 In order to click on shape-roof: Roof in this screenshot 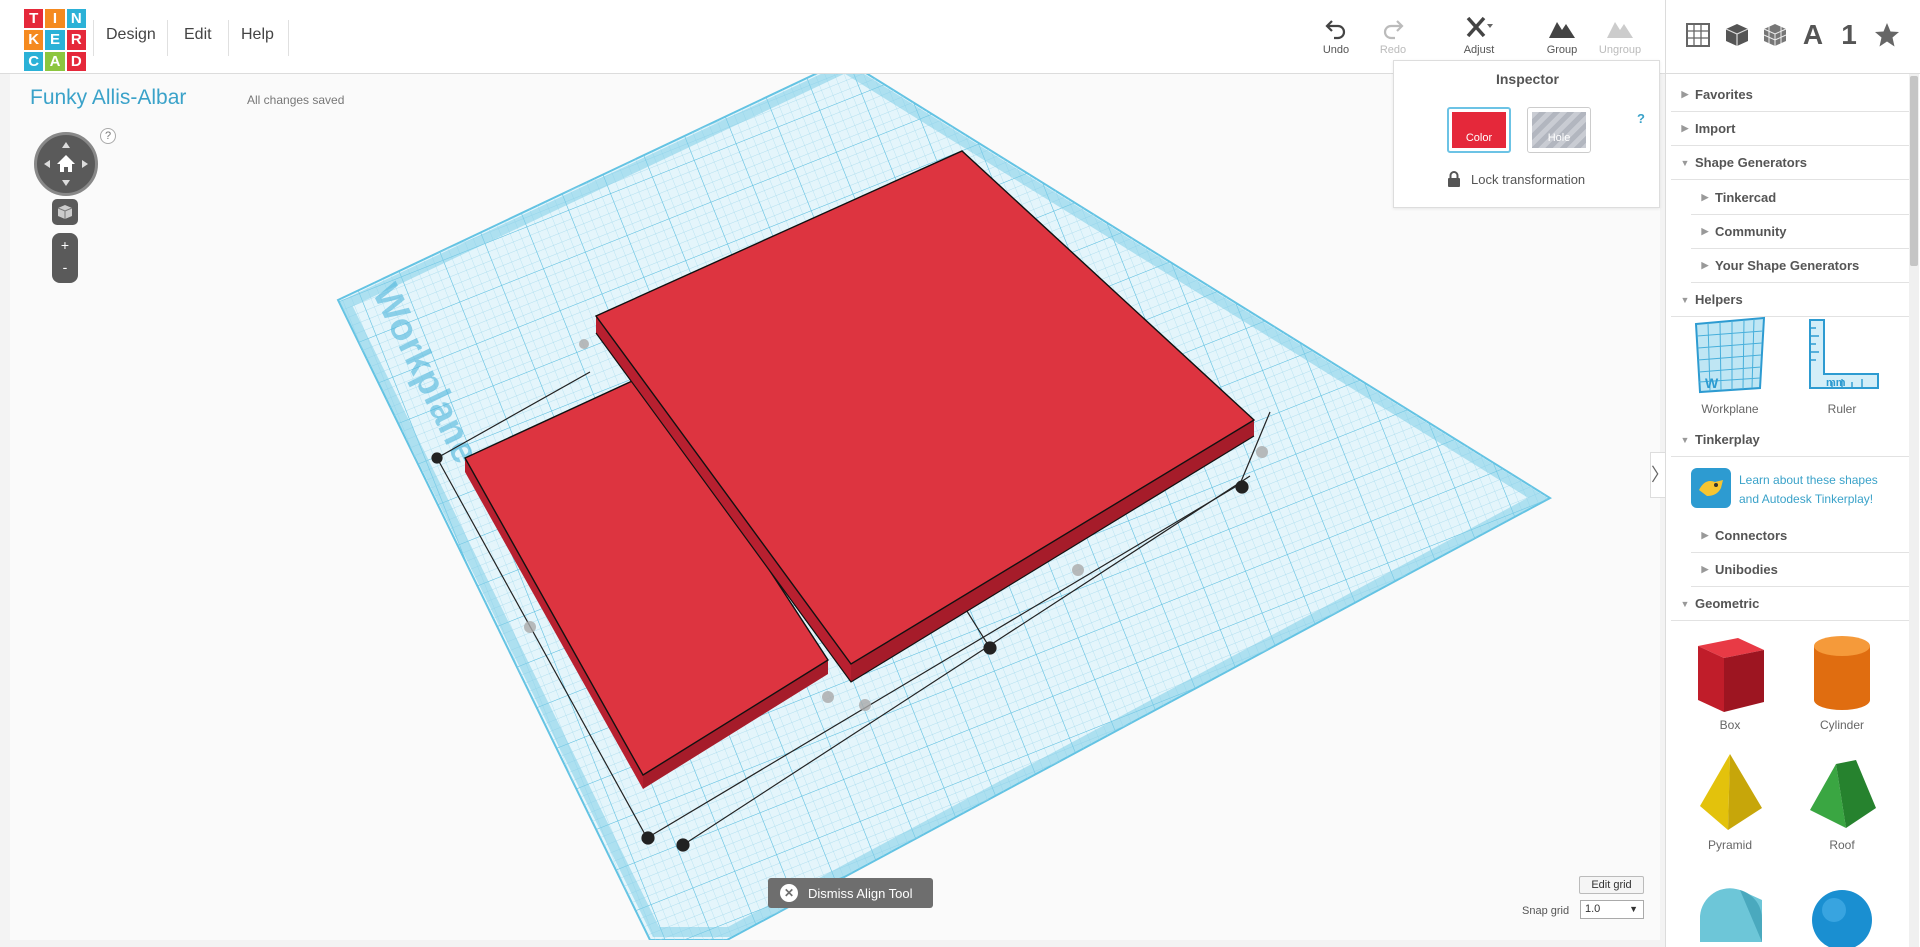, I will do `click(1842, 801)`.